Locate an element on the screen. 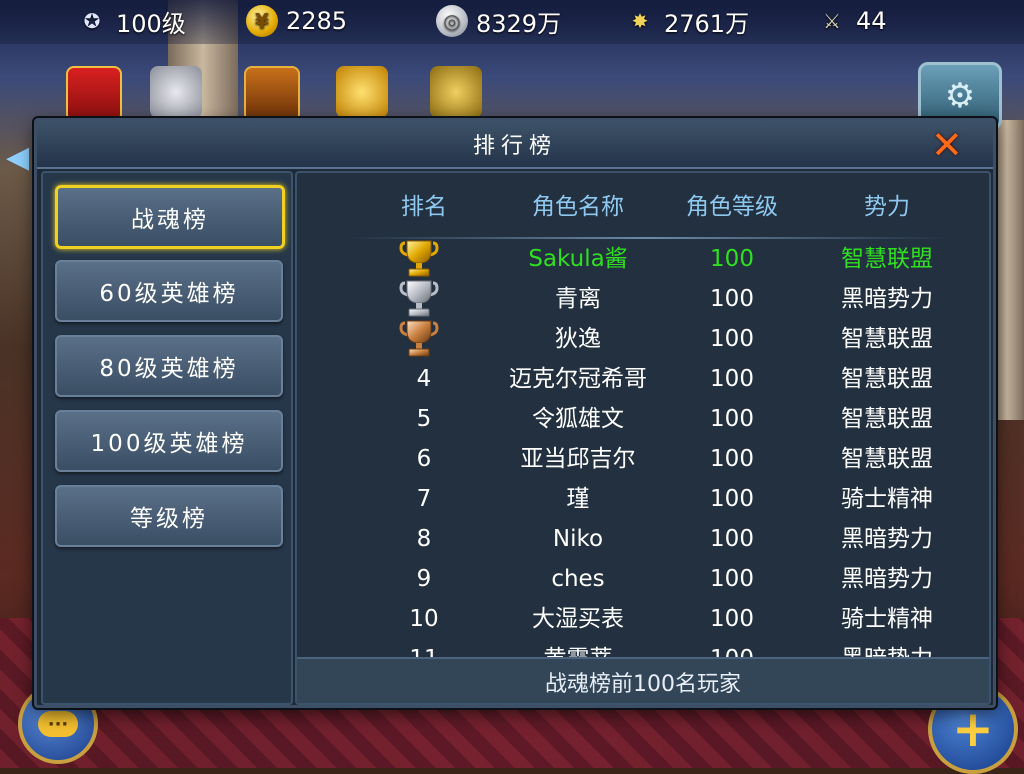  header-name: 角色名称 is located at coordinates (578, 207).